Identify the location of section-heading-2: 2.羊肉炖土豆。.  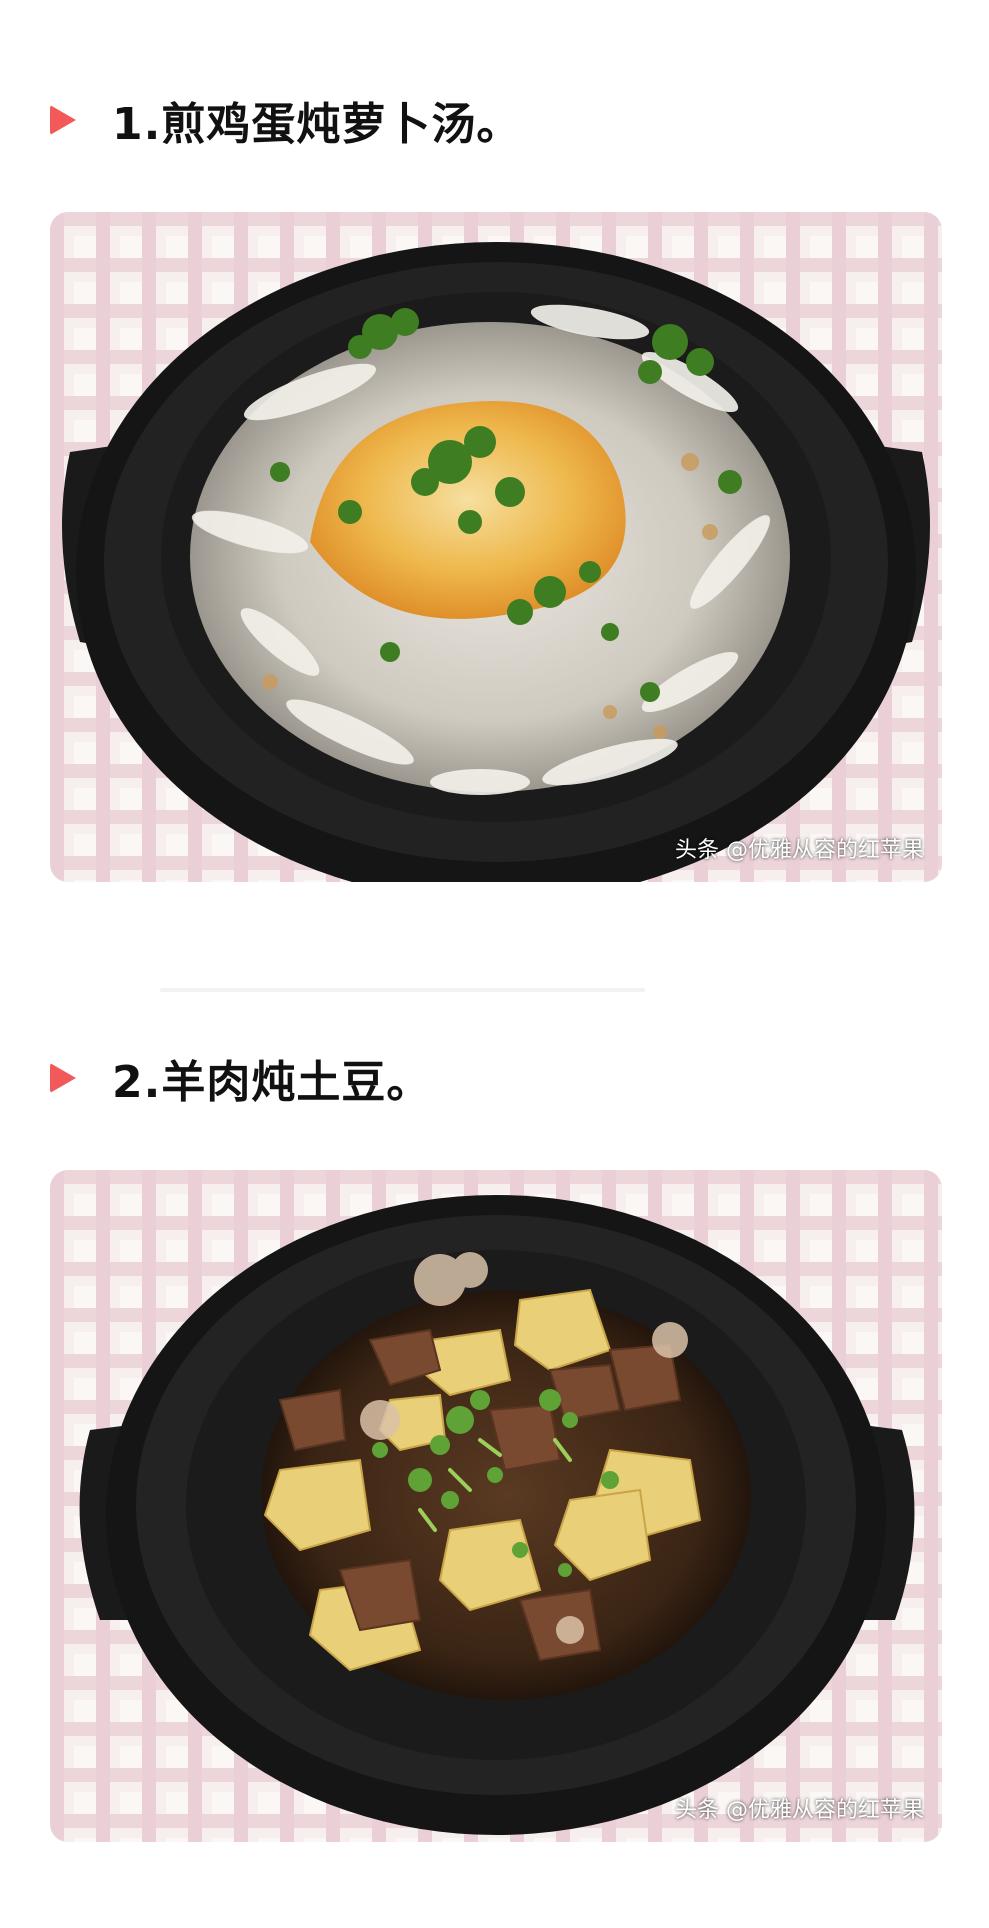
(240, 1078).